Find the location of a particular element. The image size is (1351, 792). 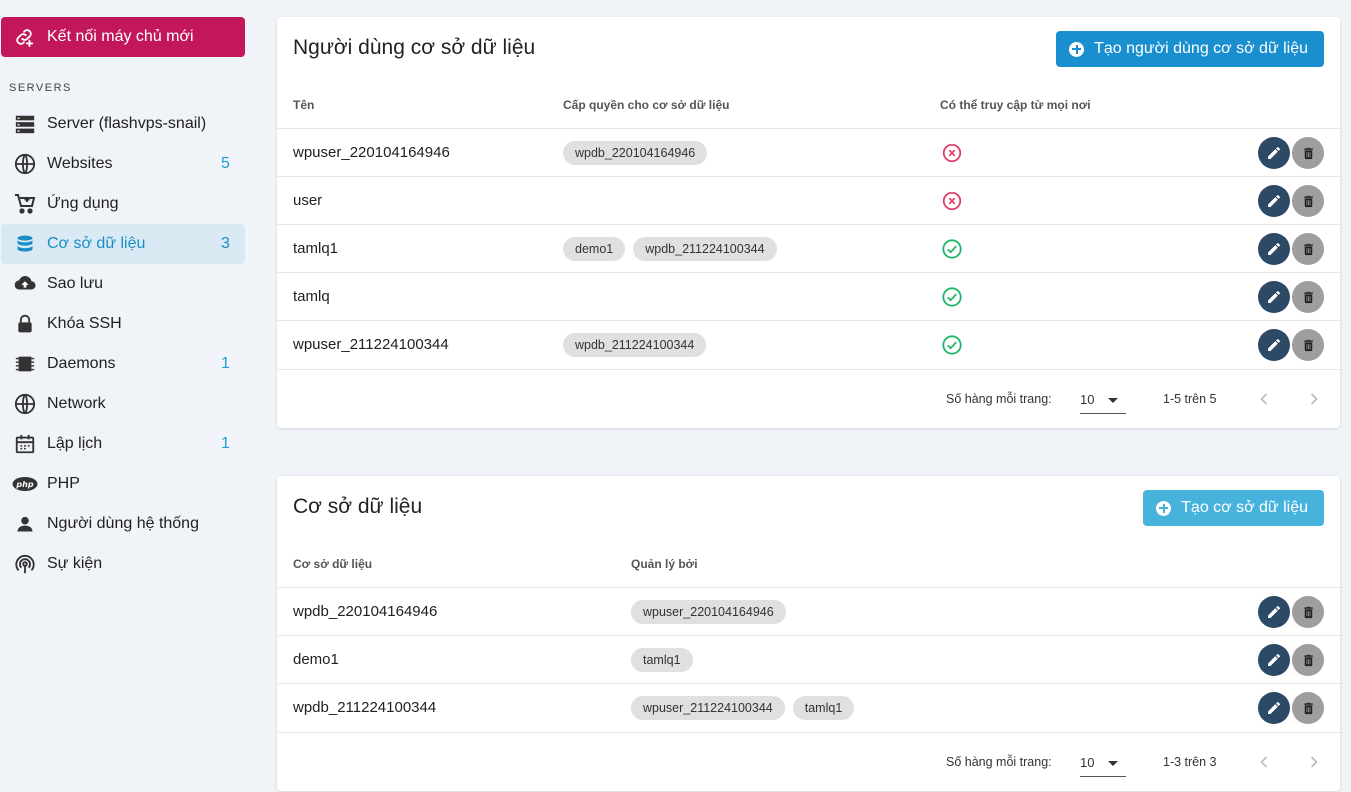

column-header-database: Cơ sở dữ liệu is located at coordinates (332, 564).